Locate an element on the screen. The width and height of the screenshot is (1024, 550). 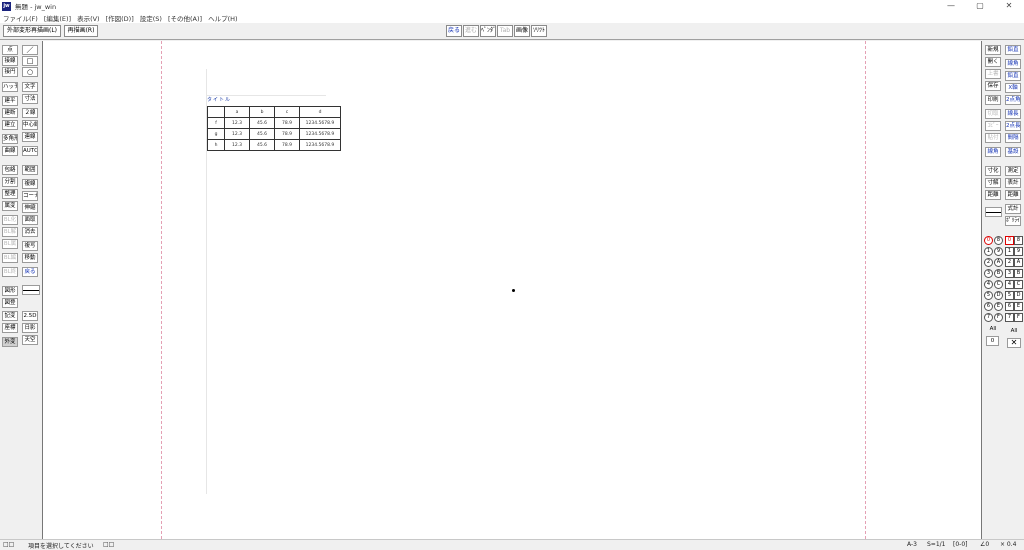
redraw-button: 再描画(R) is located at coordinates (81, 31).